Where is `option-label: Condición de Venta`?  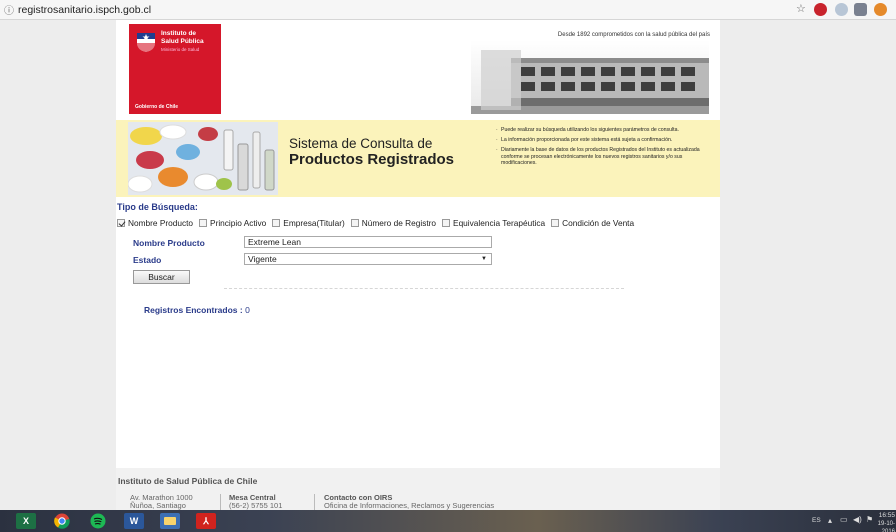 option-label: Condición de Venta is located at coordinates (598, 223).